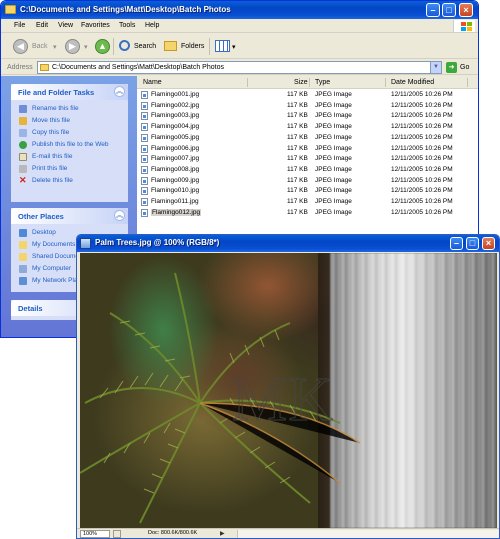  Describe the element at coordinates (175, 201) in the screenshot. I see `file-name: Flamingo011.jpg` at that location.